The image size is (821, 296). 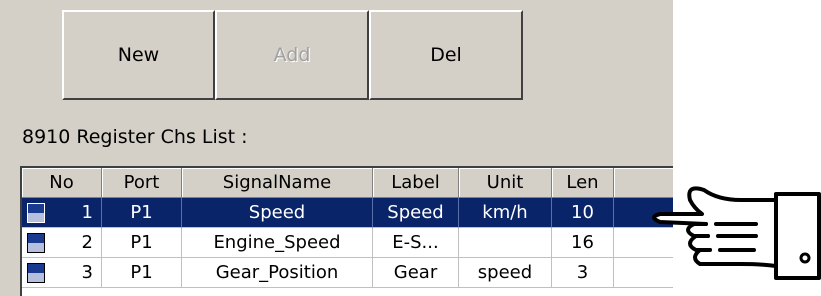 I want to click on row-number: 1, so click(x=87, y=212).